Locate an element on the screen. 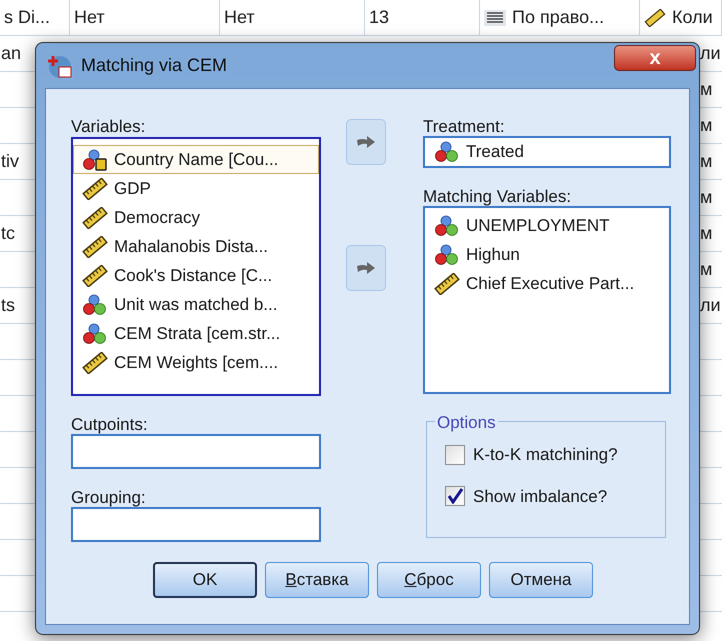 The image size is (722, 641). variable-item: GDP is located at coordinates (196, 188).